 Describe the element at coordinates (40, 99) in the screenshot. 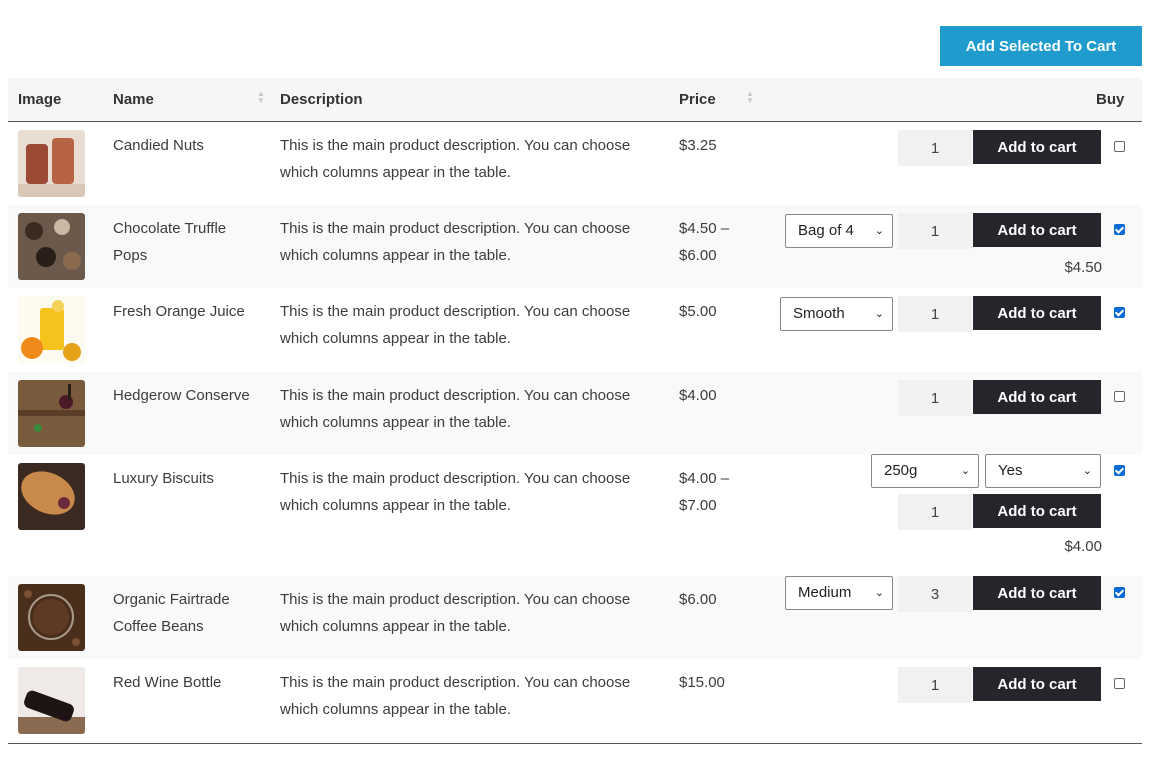

I see `header-image: Image` at that location.